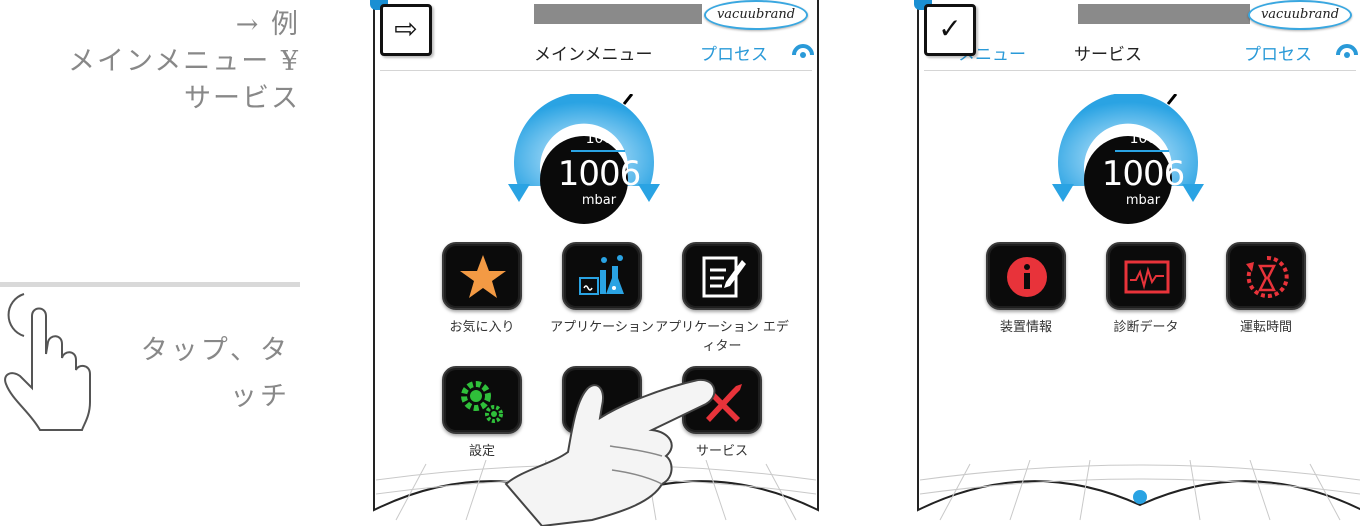 This screenshot has width=1360, height=526. What do you see at coordinates (150, 284) in the screenshot?
I see `instruction-divider` at bounding box center [150, 284].